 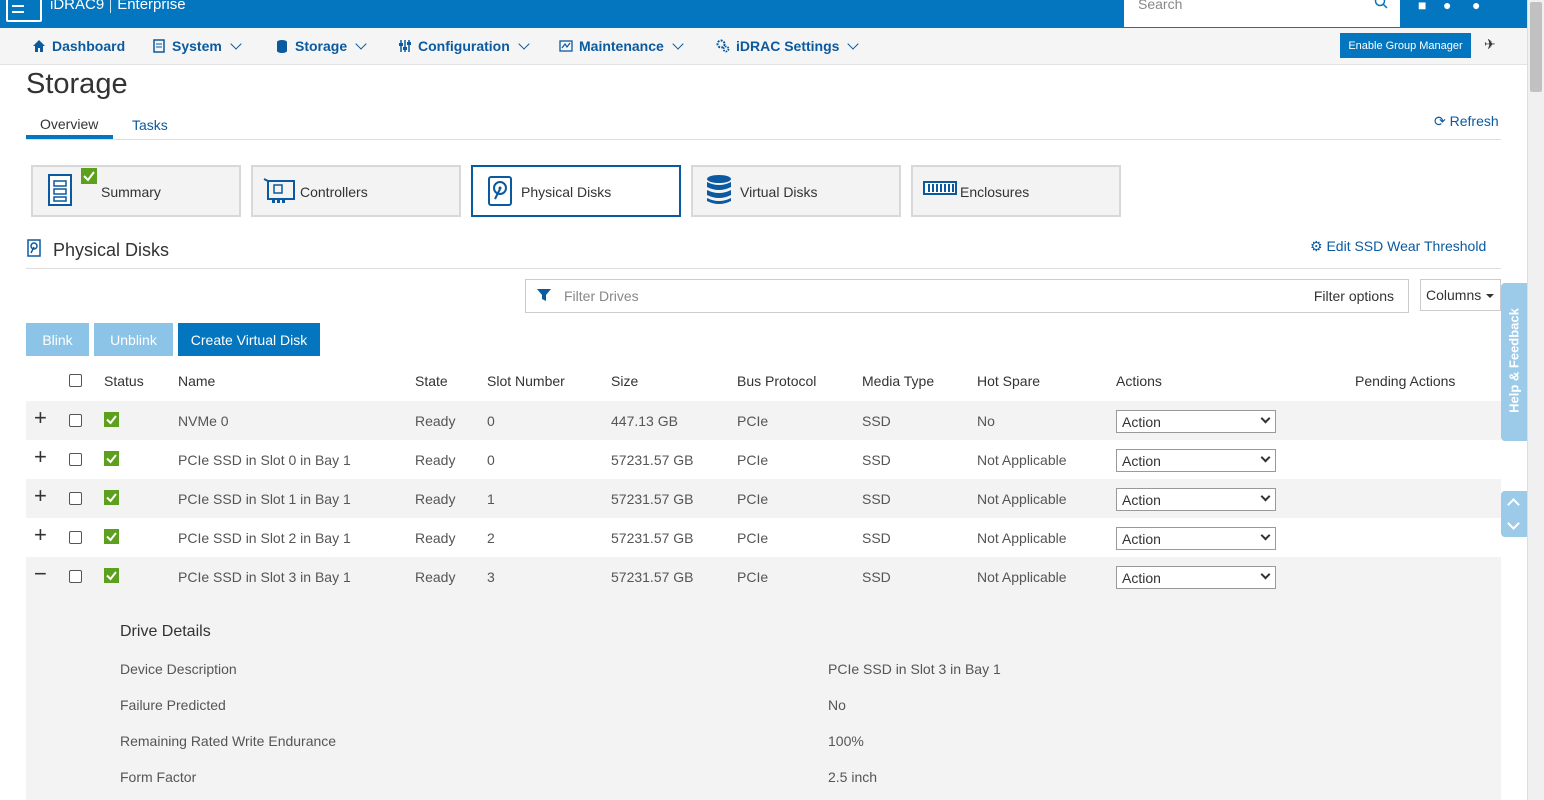 What do you see at coordinates (763, 125) in the screenshot?
I see `page-tabs: Overview Tasks` at bounding box center [763, 125].